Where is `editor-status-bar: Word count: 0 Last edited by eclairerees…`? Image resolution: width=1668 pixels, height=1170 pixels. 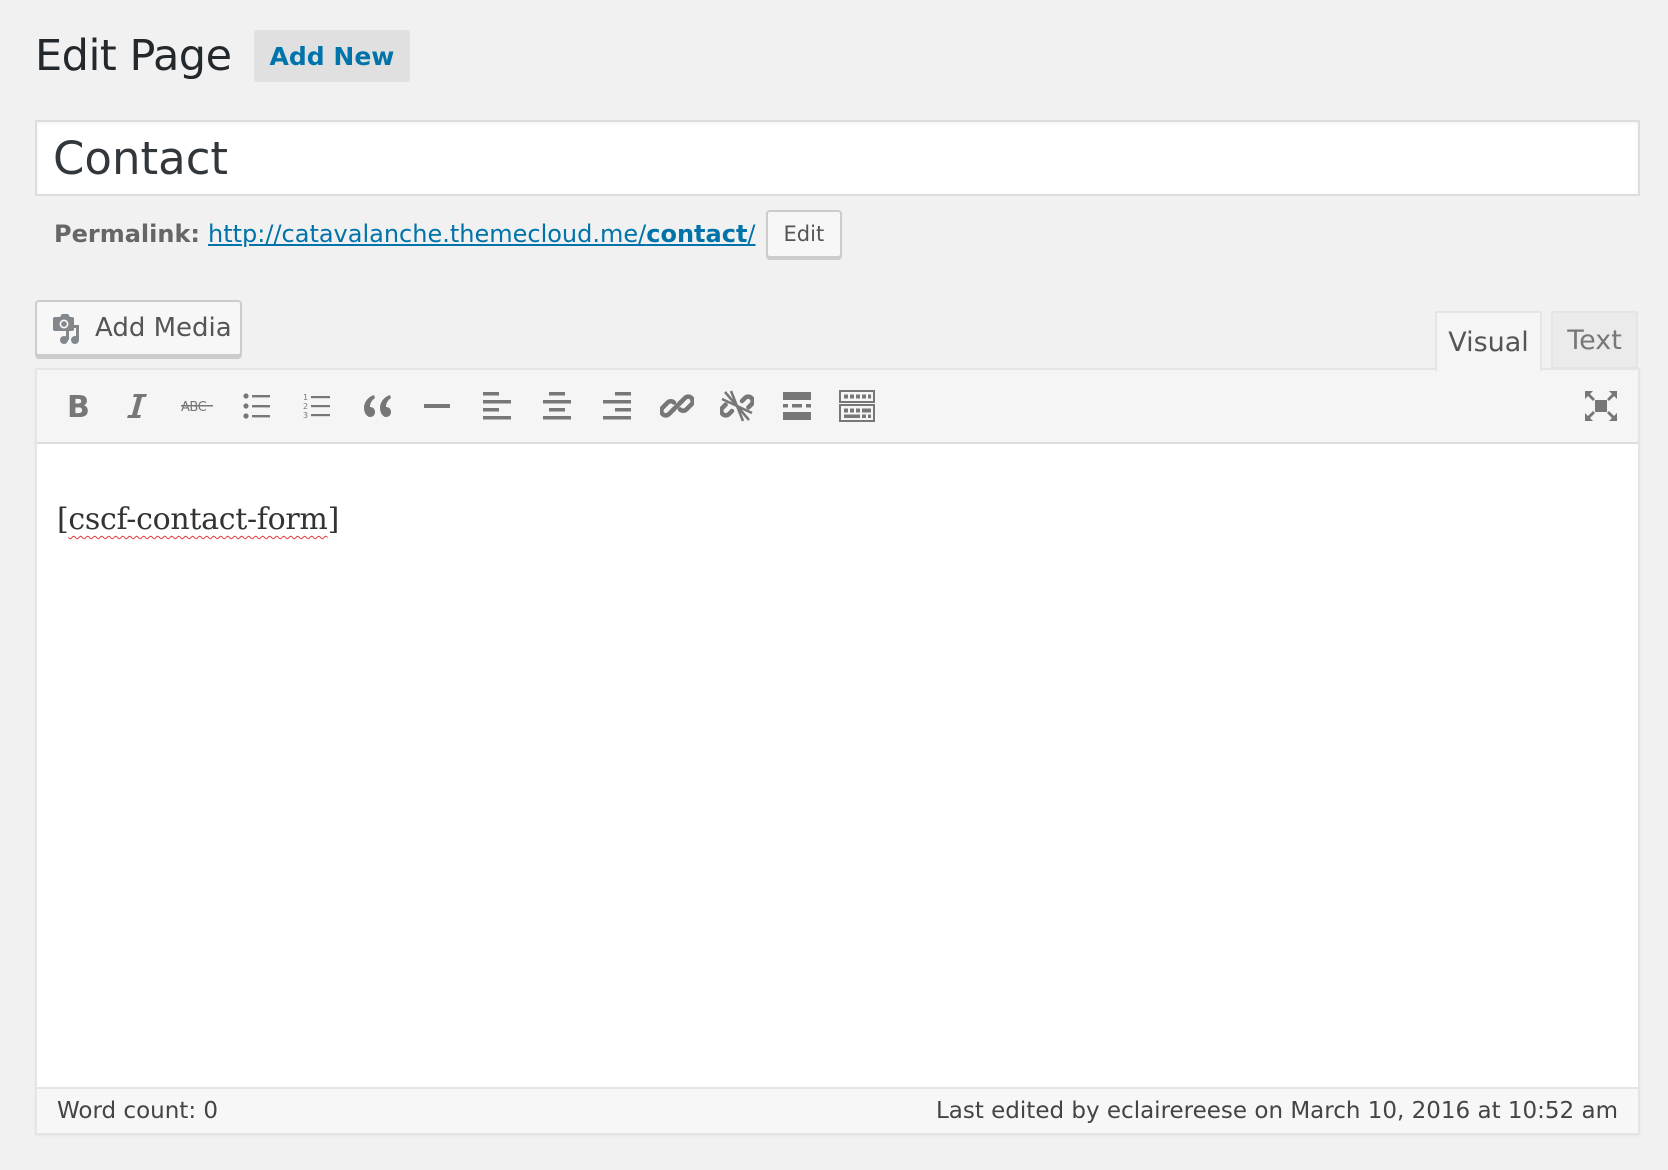 editor-status-bar: Word count: 0 Last edited by eclairerees… is located at coordinates (837, 1110).